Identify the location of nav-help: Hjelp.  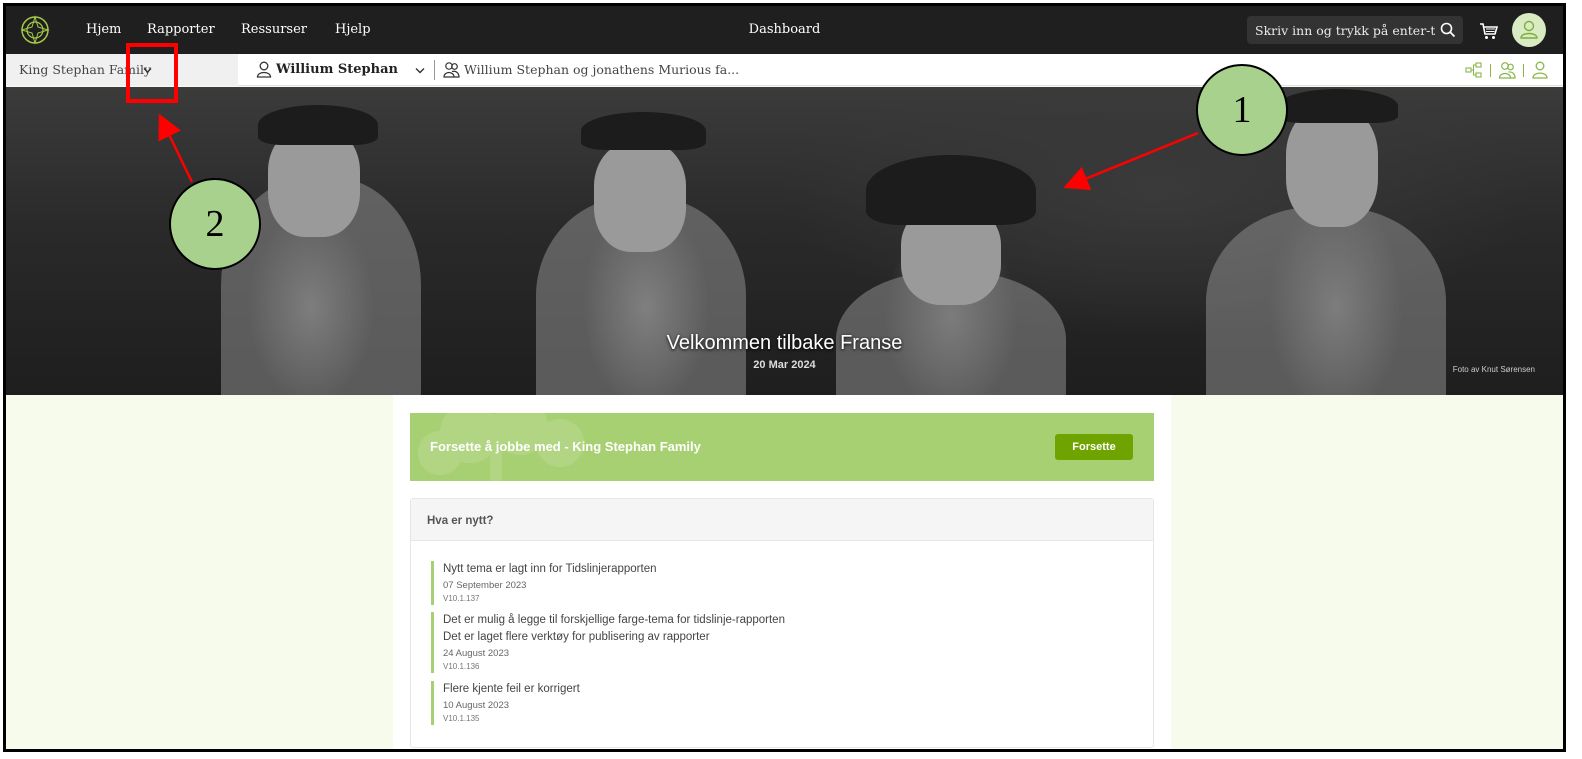
(353, 29).